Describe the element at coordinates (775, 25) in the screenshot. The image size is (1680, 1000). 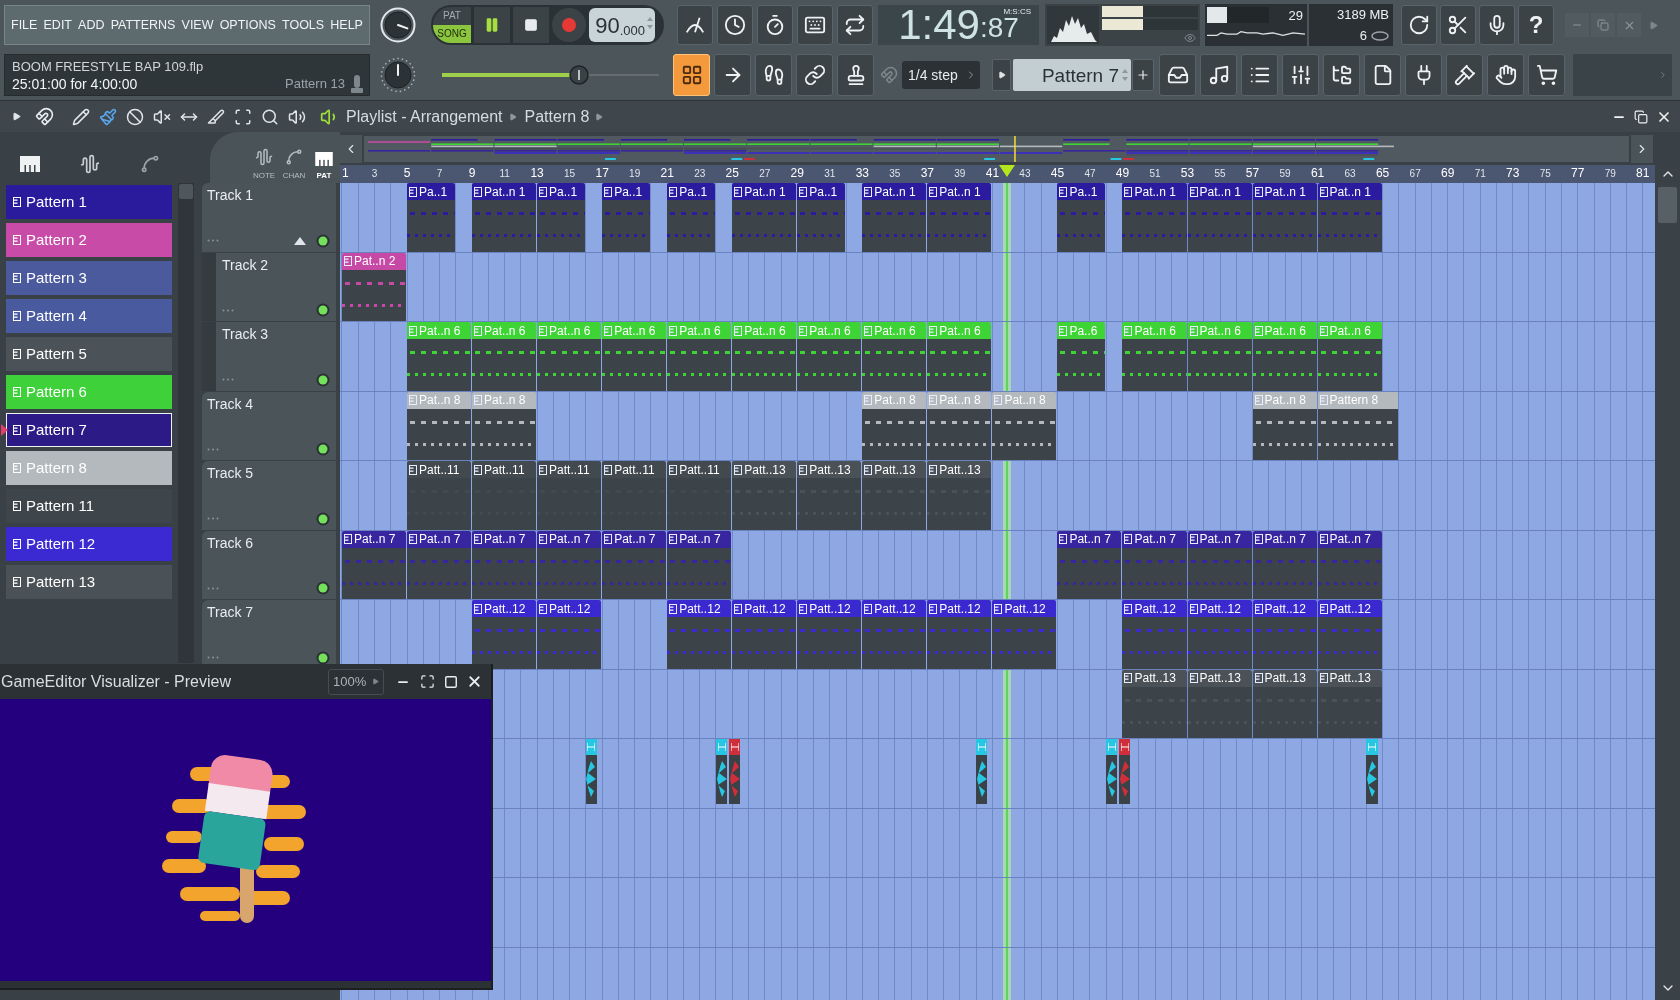
I see `countdown-button` at that location.